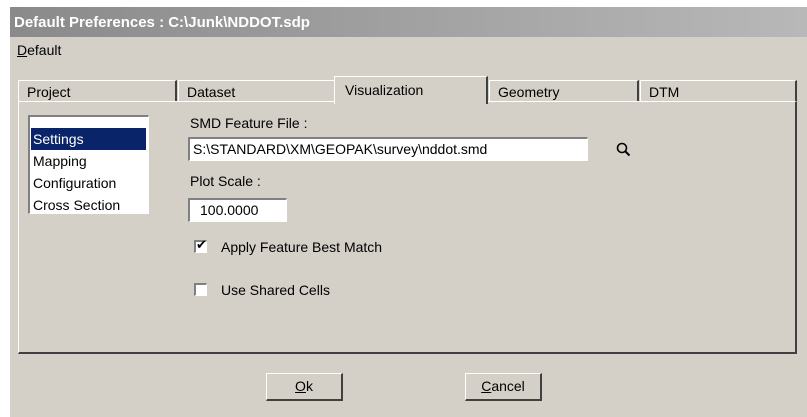 The height and width of the screenshot is (417, 807). I want to click on tab-dtm: DTM, so click(718, 91).